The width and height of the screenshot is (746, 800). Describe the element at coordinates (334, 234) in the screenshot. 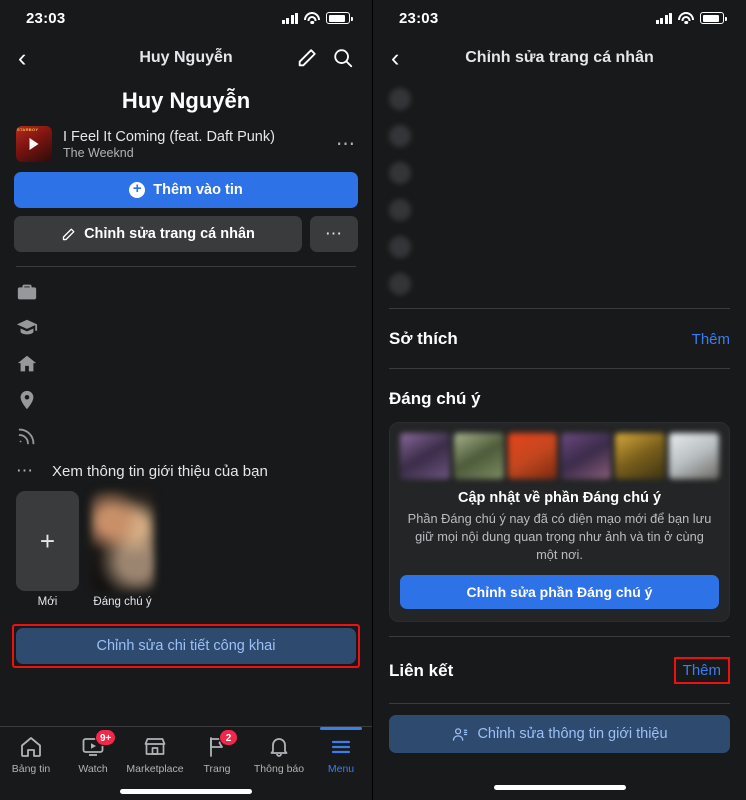

I see `profile-more-button: ⋯` at that location.